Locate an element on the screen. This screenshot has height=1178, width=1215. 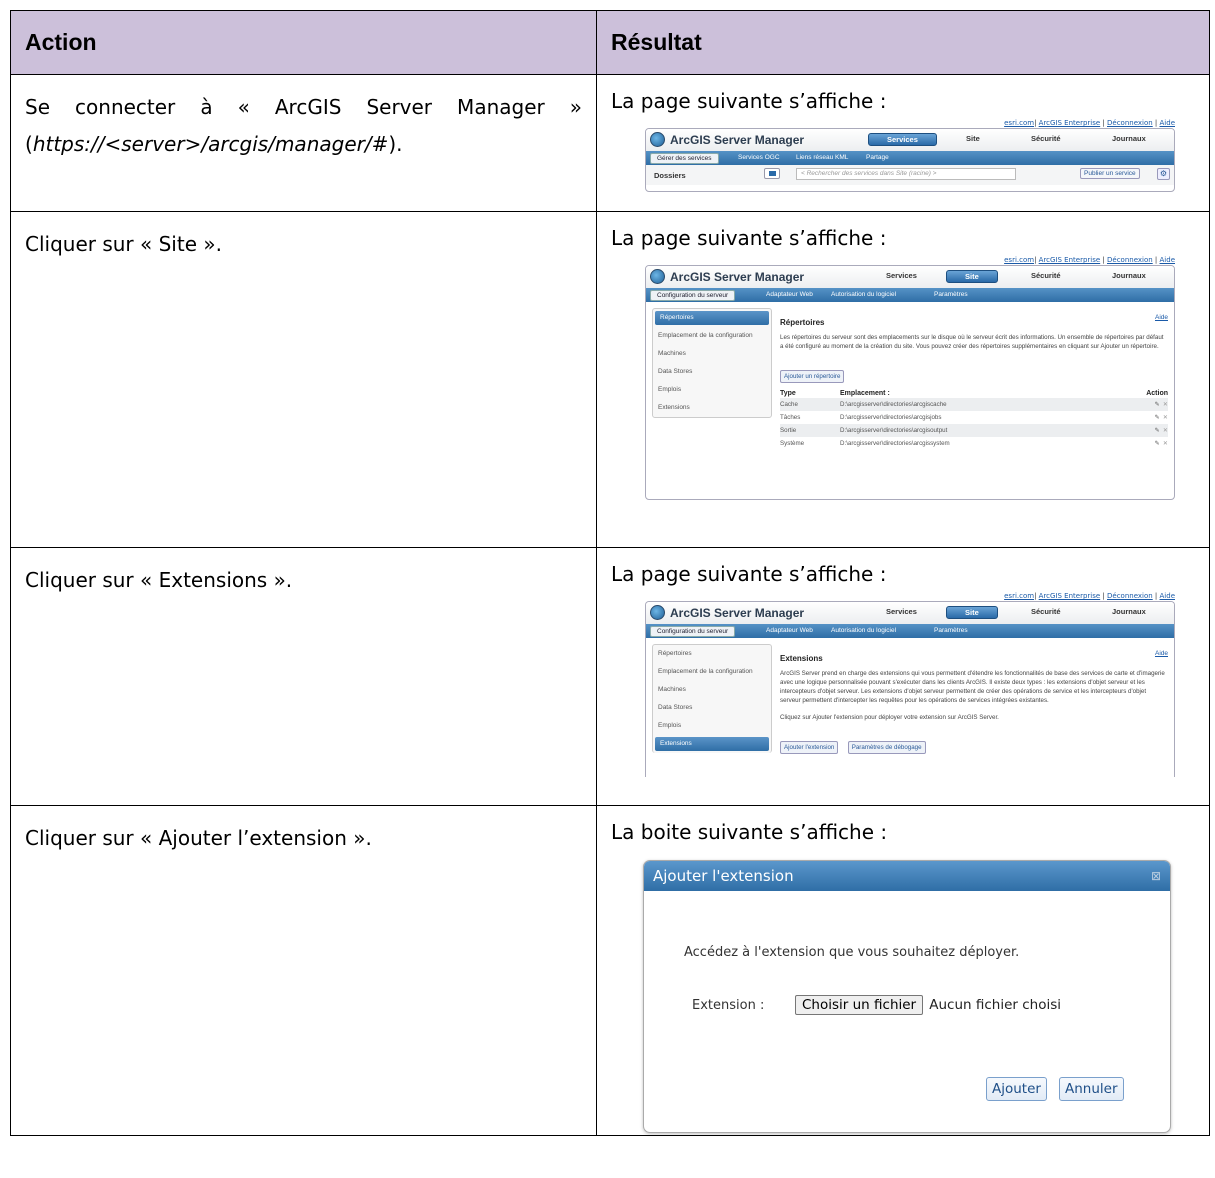
esri-link: esri.com is located at coordinates (1019, 123).